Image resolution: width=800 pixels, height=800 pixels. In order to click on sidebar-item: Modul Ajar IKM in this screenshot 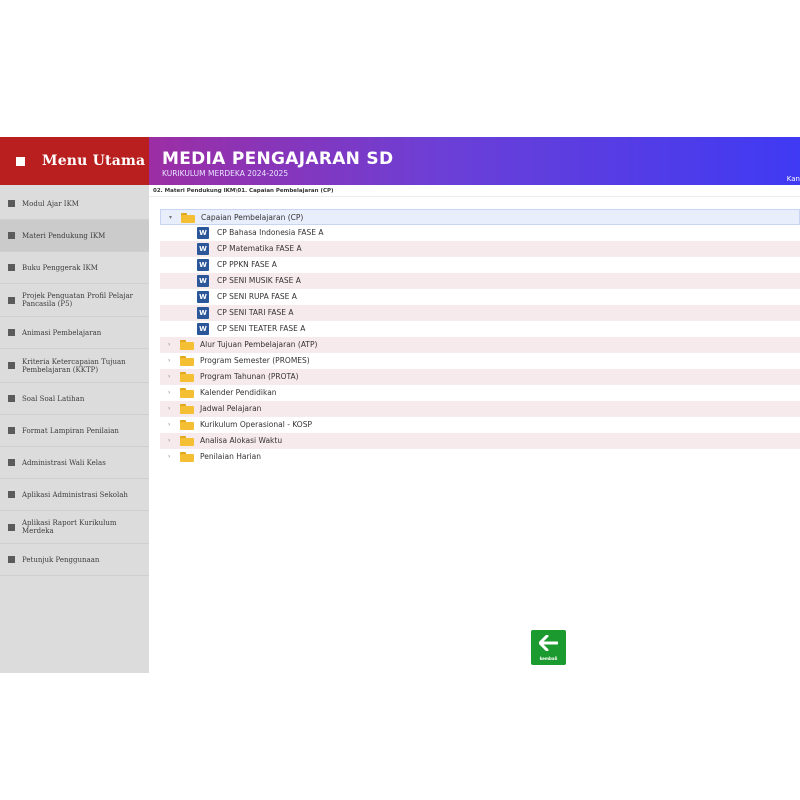, I will do `click(74, 204)`.